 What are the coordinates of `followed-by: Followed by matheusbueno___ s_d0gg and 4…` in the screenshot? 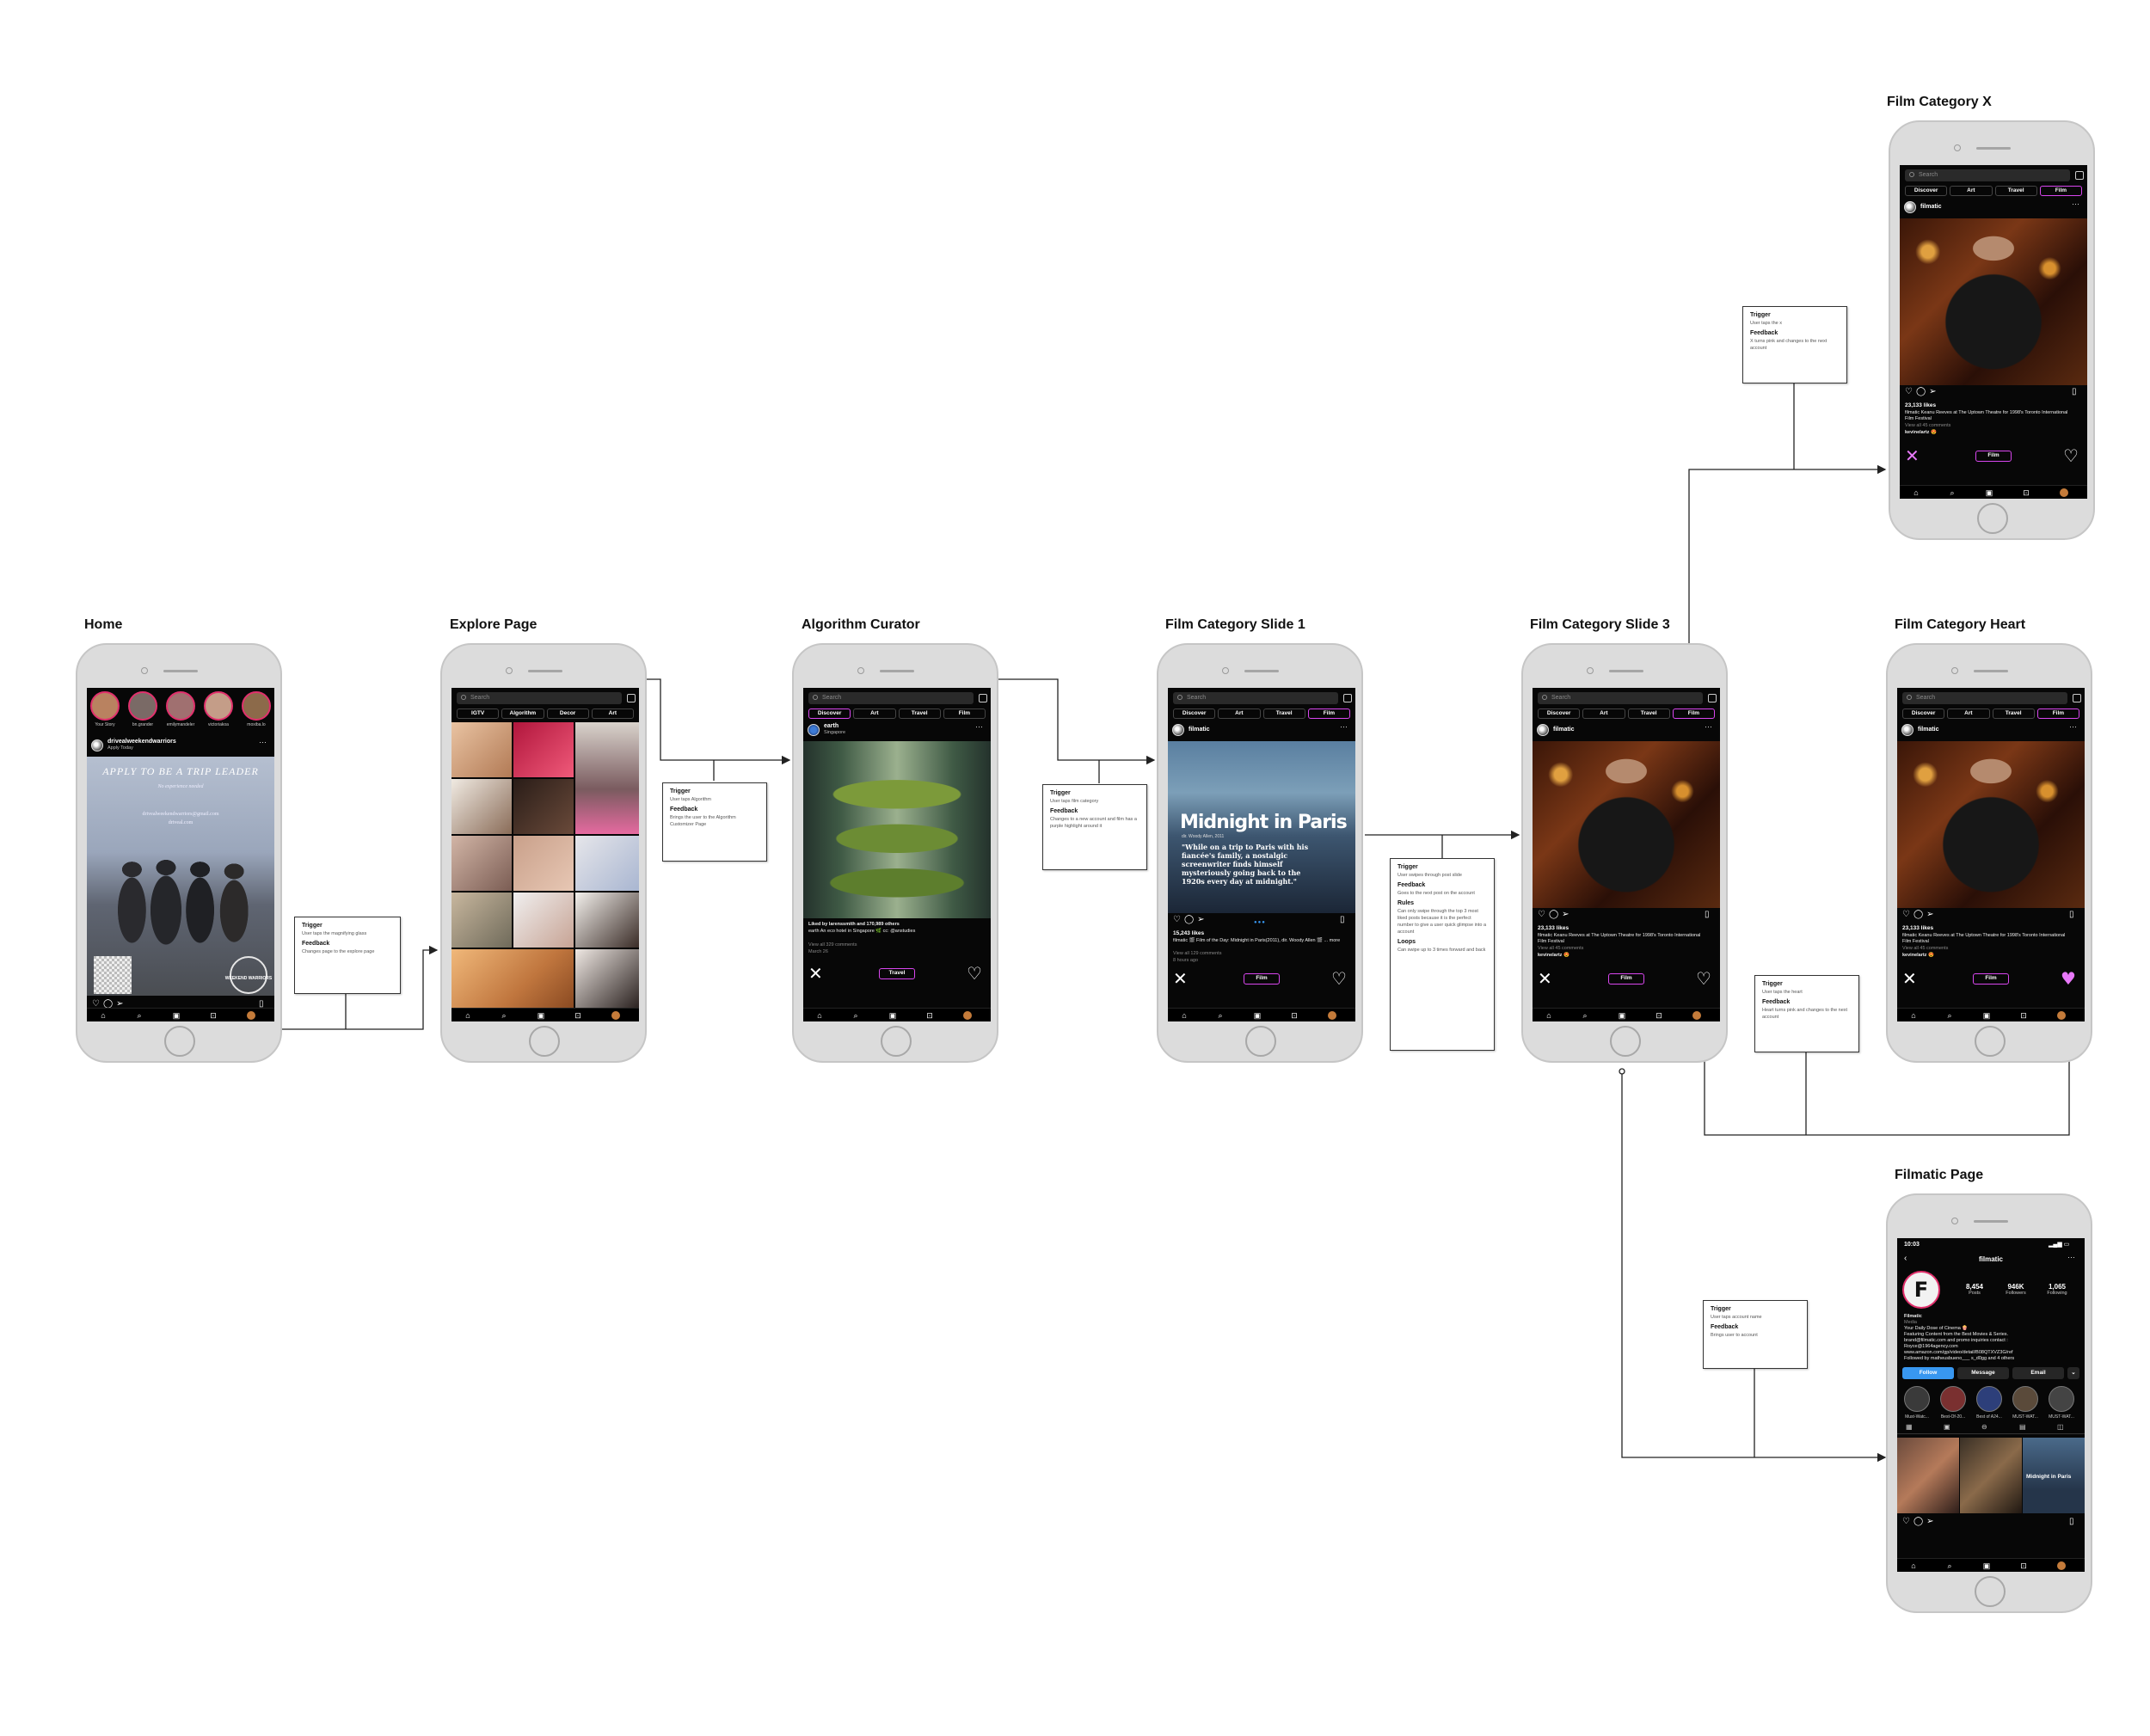 It's located at (1990, 1359).